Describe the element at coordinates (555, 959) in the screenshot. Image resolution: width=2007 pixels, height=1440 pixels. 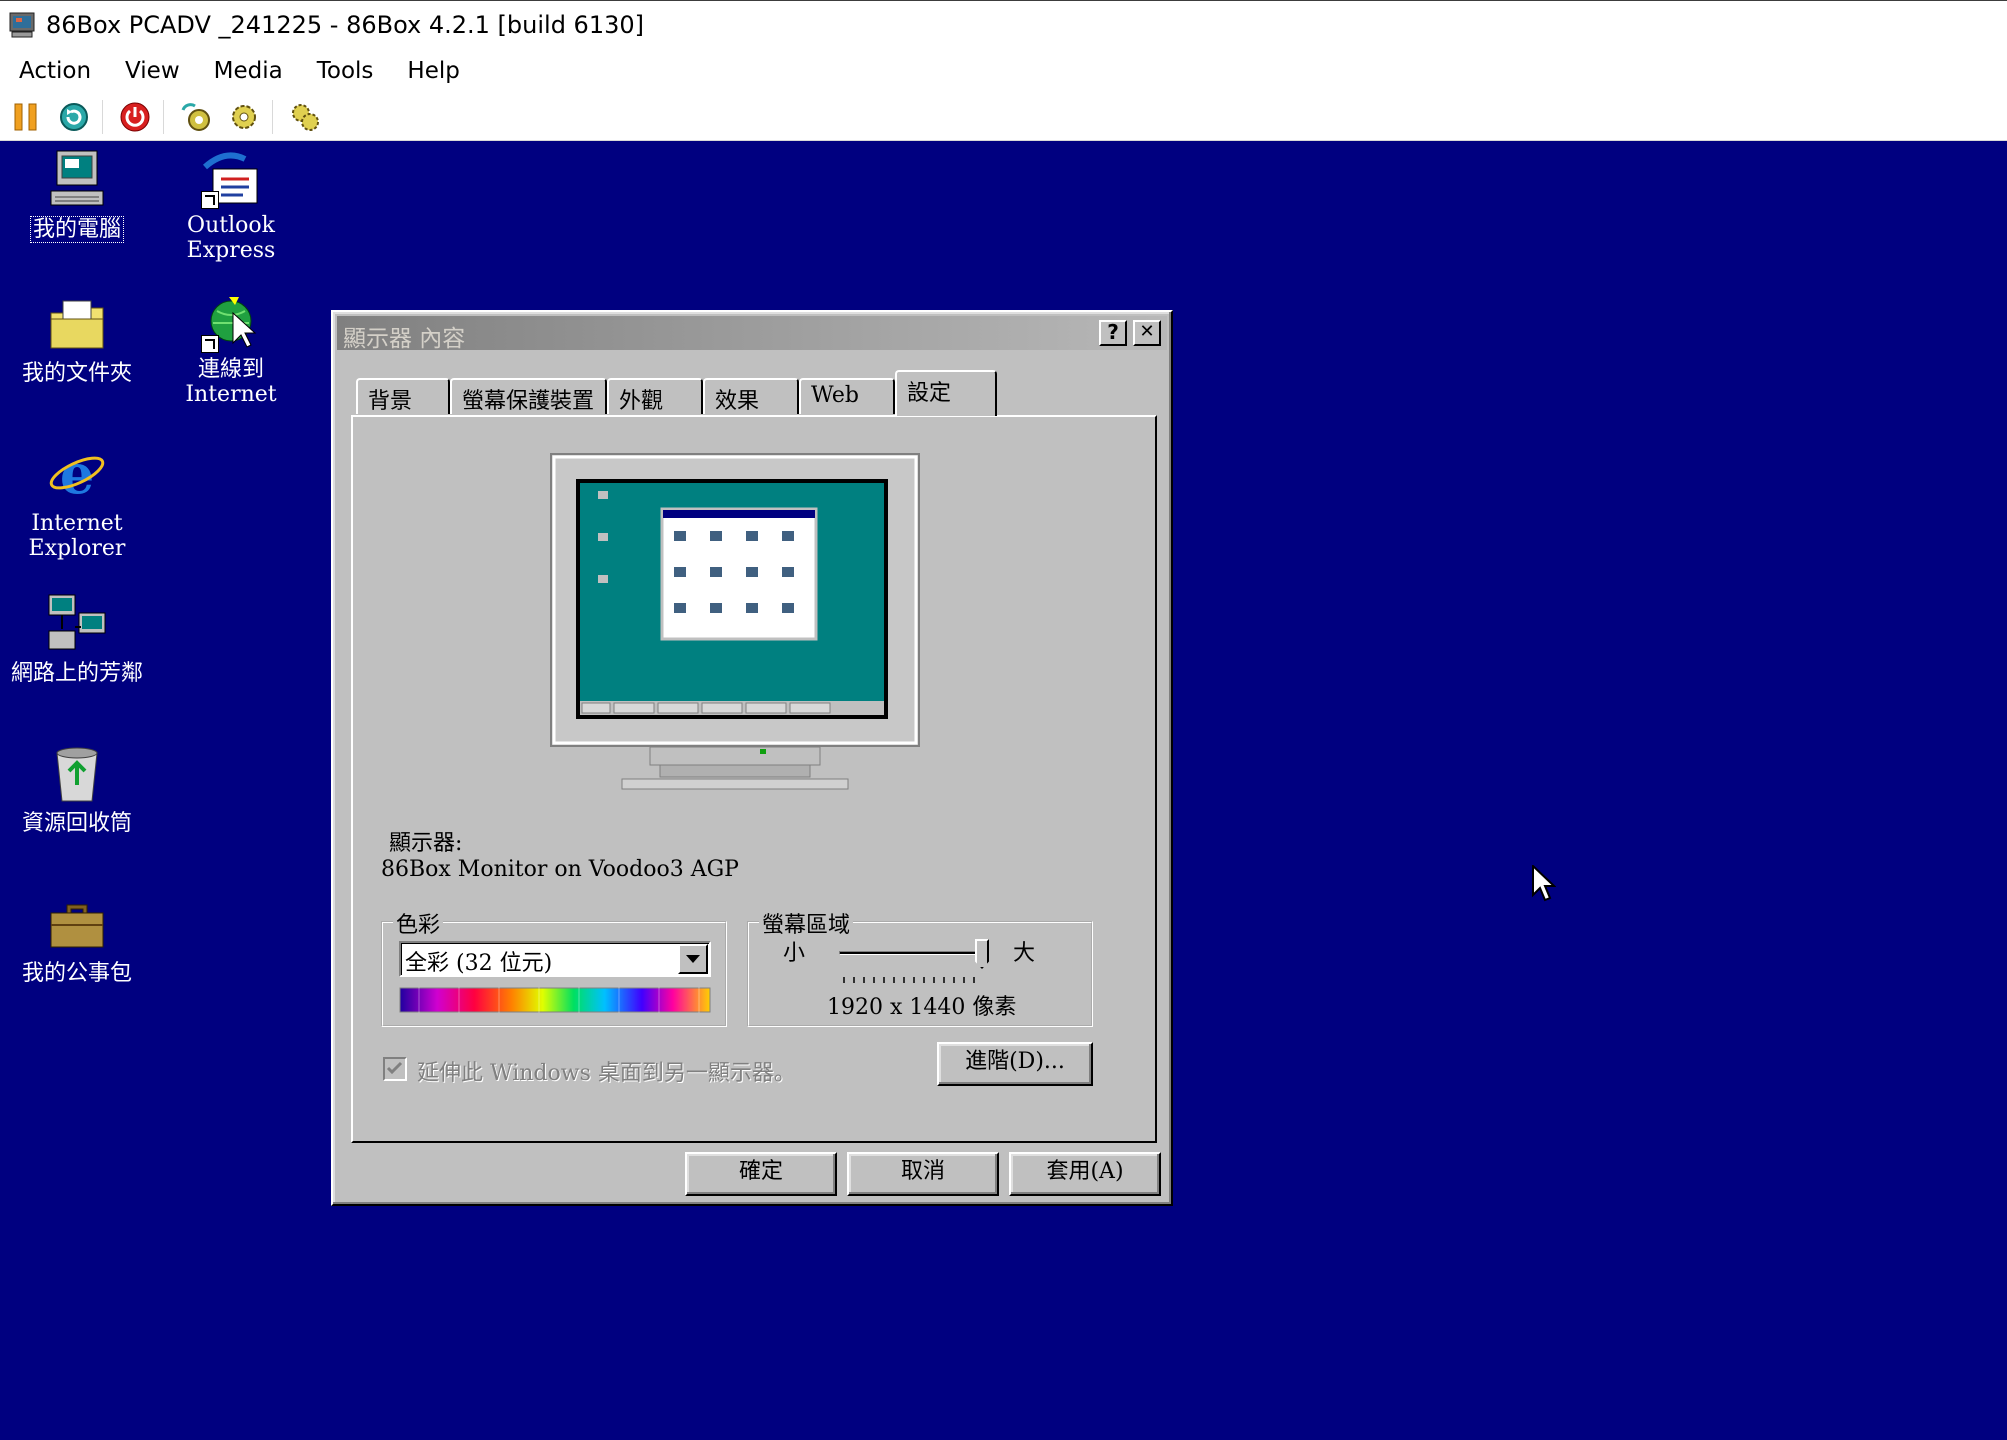
I see `color-depth-select: 全彩 (32 位元)` at that location.